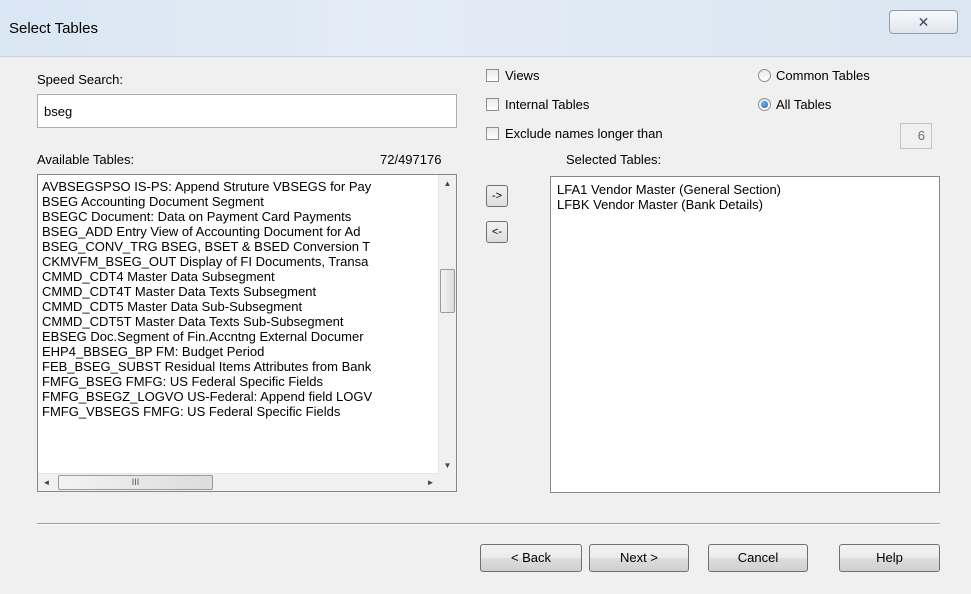 This screenshot has height=594, width=971. Describe the element at coordinates (497, 232) in the screenshot. I see `remove-table-button: <-` at that location.